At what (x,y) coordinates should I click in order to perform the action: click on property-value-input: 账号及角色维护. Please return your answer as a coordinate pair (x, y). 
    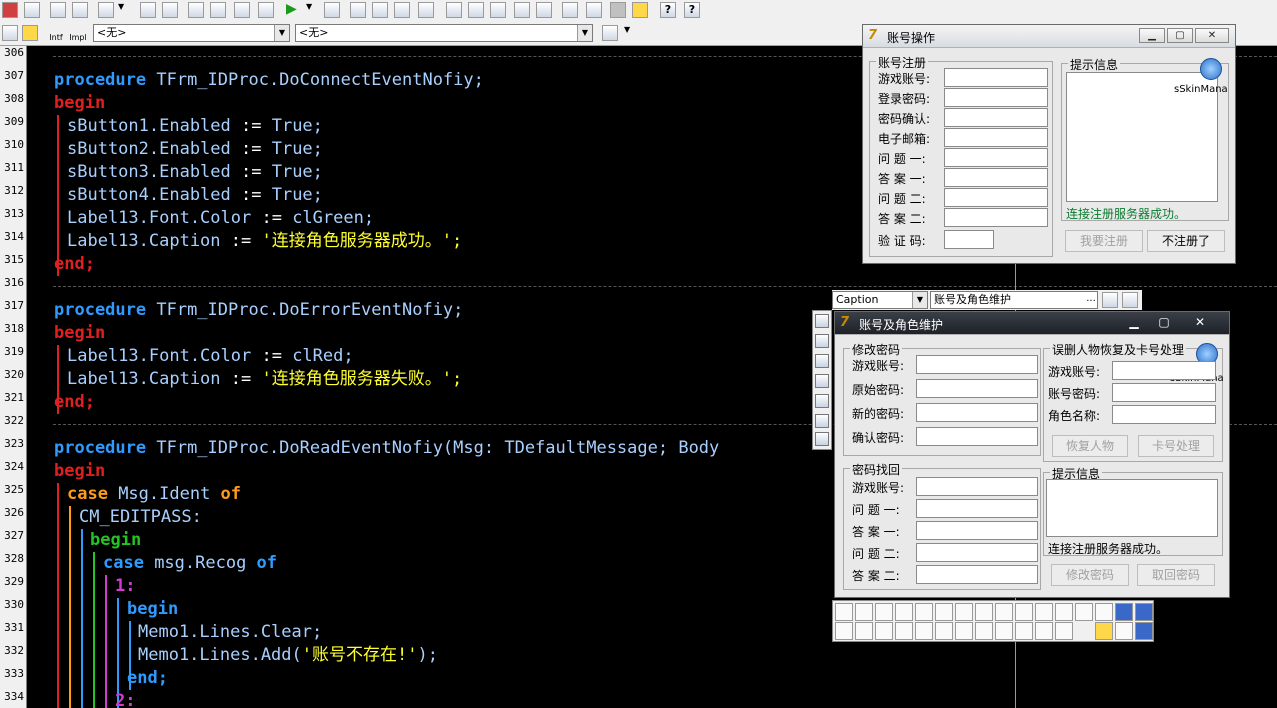
    Looking at the image, I should click on (1014, 300).